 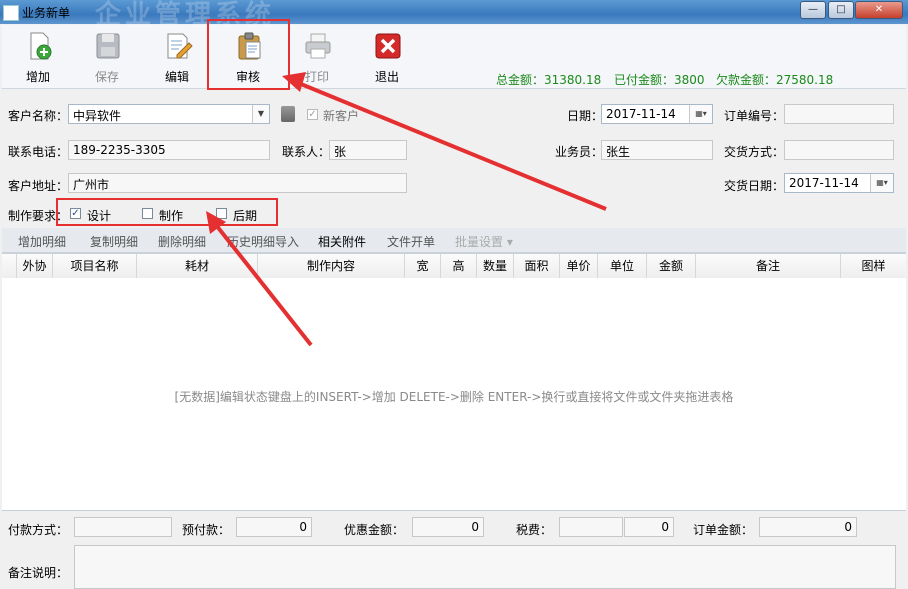 What do you see at coordinates (824, 183) in the screenshot?
I see `delivery-date-value: 2017-11-14` at bounding box center [824, 183].